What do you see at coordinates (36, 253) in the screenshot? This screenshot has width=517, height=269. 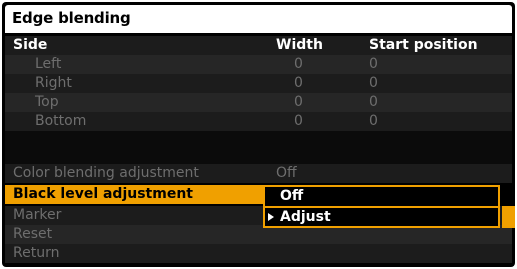 I see `return-label: Return` at bounding box center [36, 253].